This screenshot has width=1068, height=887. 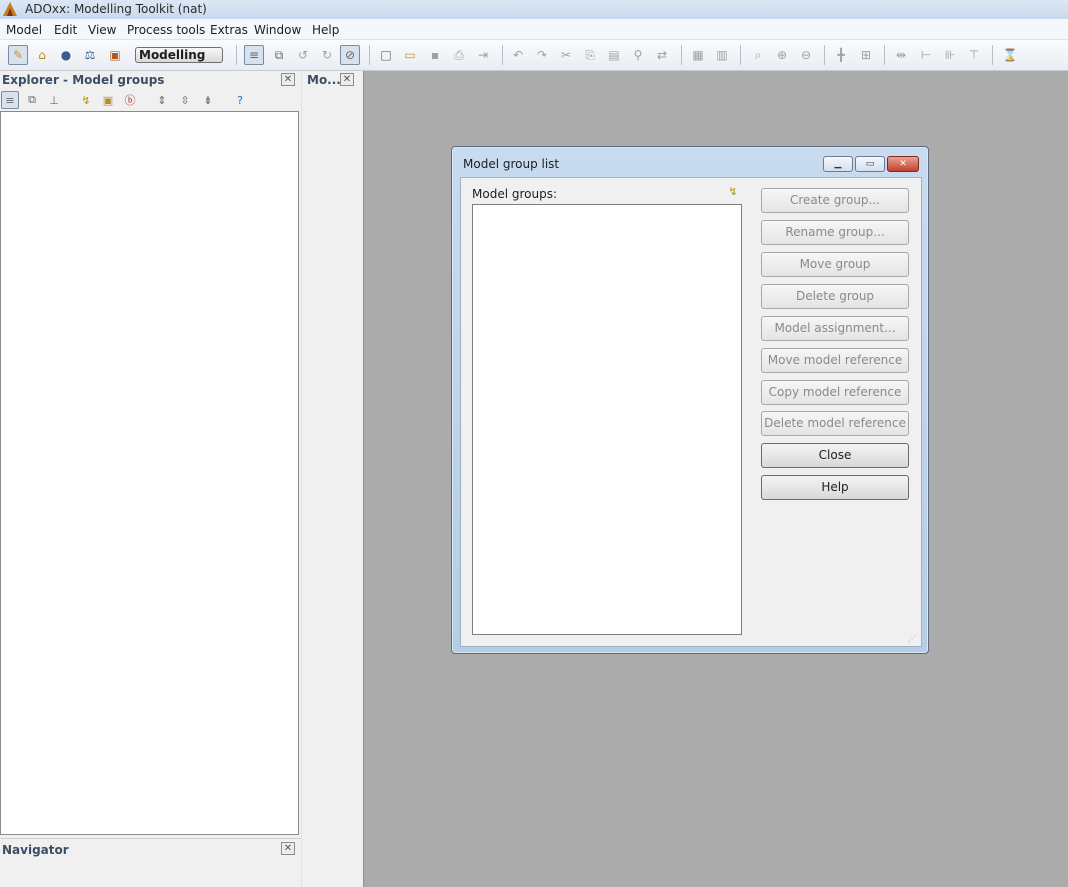 What do you see at coordinates (254, 55) in the screenshot?
I see `database-icon: ≡` at bounding box center [254, 55].